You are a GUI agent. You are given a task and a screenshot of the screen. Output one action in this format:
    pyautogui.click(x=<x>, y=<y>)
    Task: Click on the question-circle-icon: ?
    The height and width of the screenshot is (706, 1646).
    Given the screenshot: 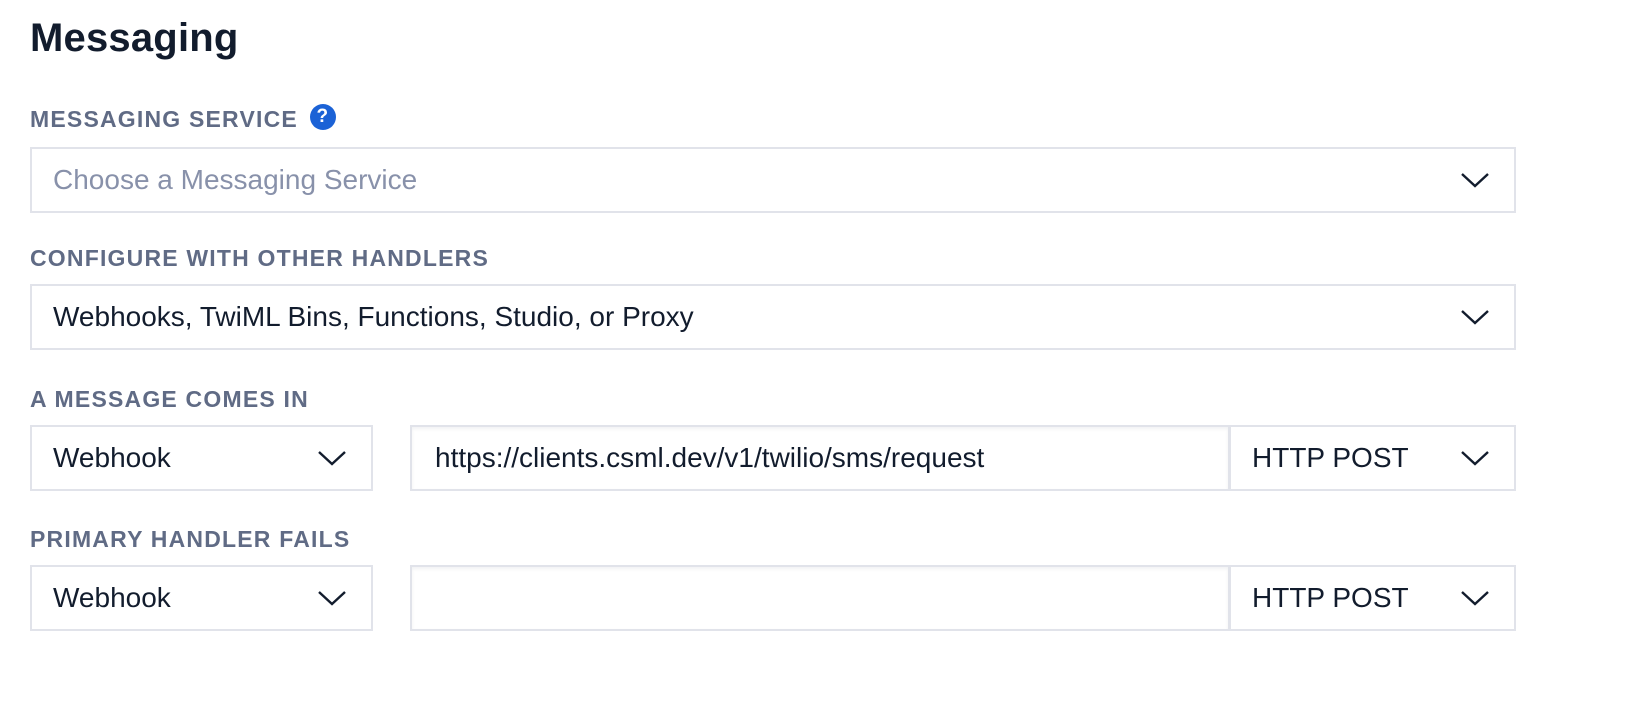 What is the action you would take?
    pyautogui.click(x=322, y=116)
    